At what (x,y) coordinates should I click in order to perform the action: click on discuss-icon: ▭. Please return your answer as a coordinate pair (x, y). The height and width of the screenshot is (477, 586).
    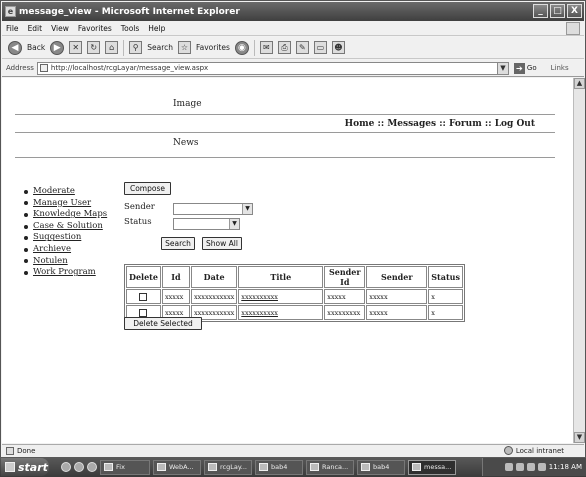
    Looking at the image, I should click on (320, 47).